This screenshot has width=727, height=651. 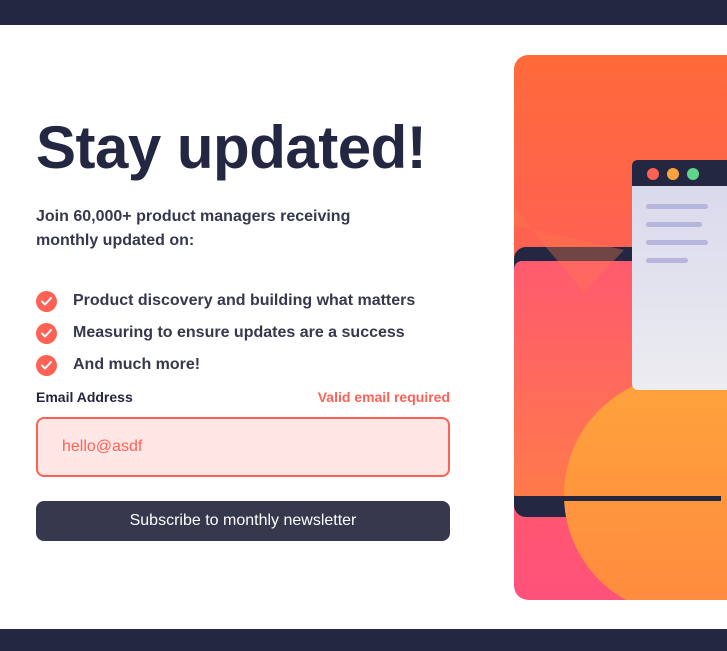 What do you see at coordinates (84, 397) in the screenshot?
I see `email-label: Email Address` at bounding box center [84, 397].